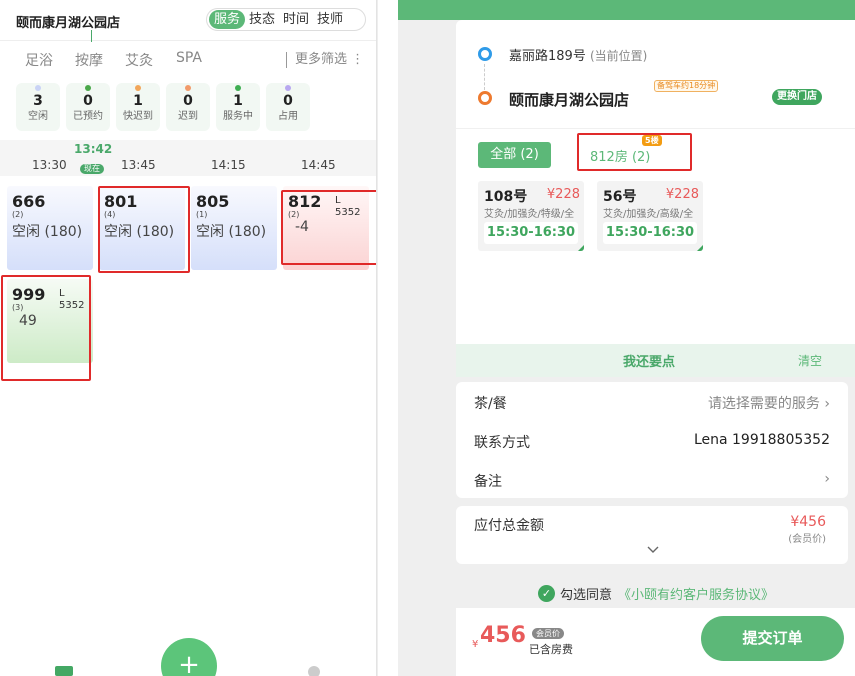 The height and width of the screenshot is (676, 855). What do you see at coordinates (514, 155) in the screenshot?
I see `filter-all-button: 全部 (2)` at bounding box center [514, 155].